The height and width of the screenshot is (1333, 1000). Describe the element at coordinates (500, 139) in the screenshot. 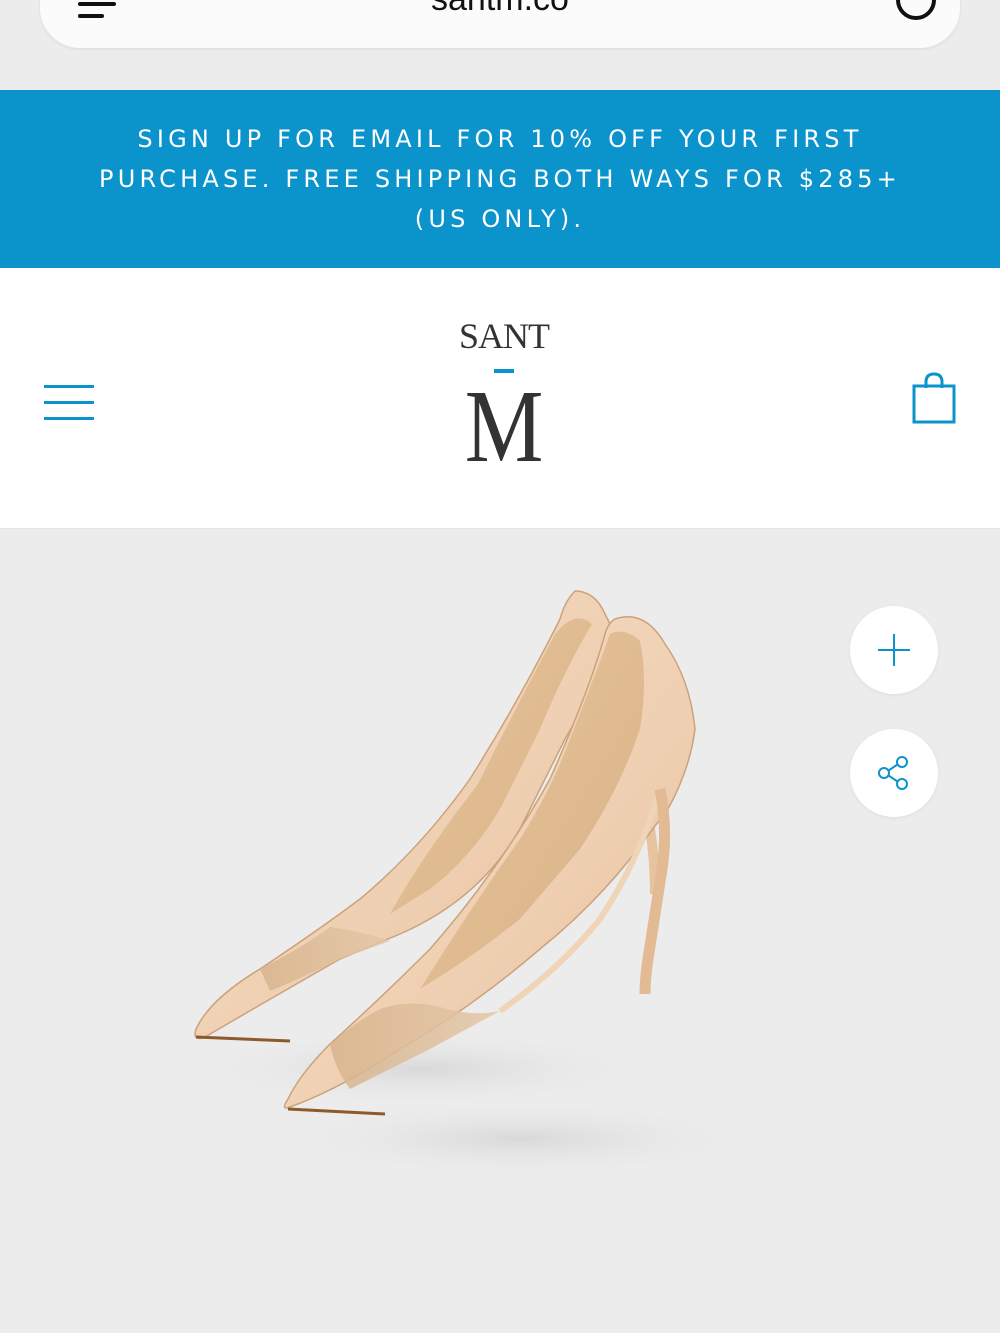

I see `promo-line-1: SIGN UP FOR EMAIL FOR 10% OFF YOUR FIRST` at that location.